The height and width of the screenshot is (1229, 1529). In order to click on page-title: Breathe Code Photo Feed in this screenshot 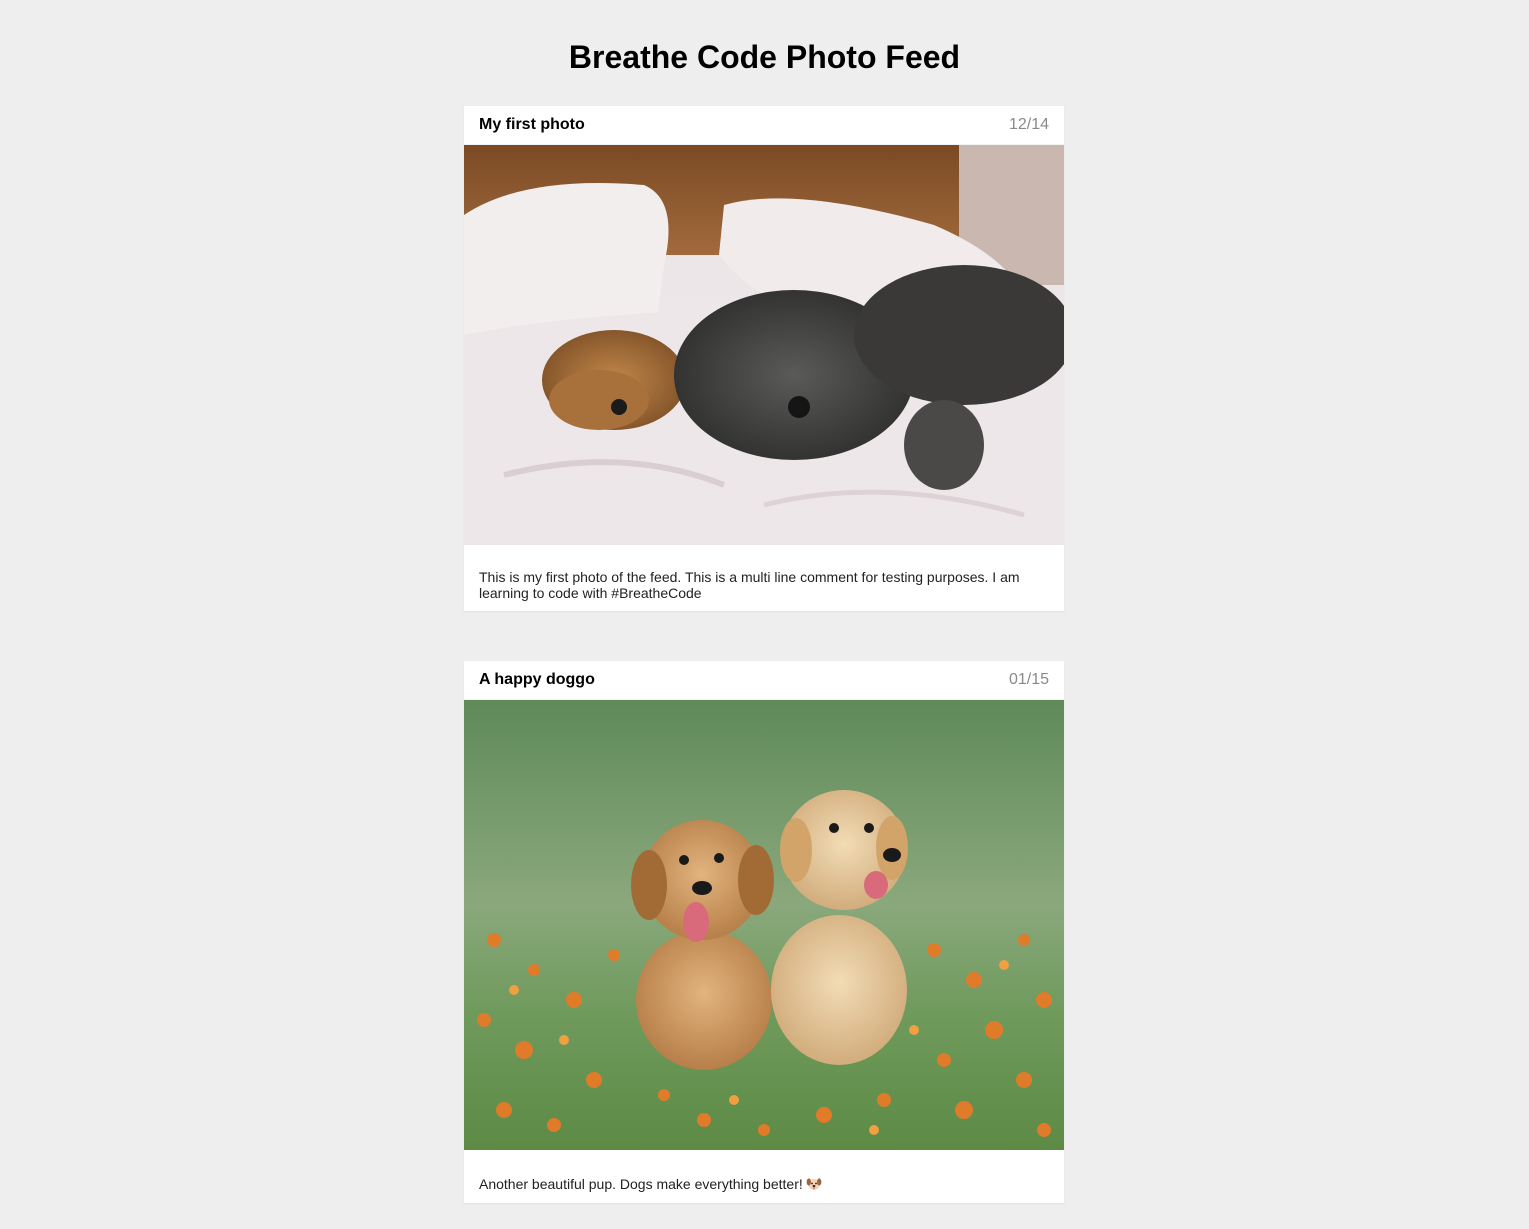, I will do `click(764, 57)`.